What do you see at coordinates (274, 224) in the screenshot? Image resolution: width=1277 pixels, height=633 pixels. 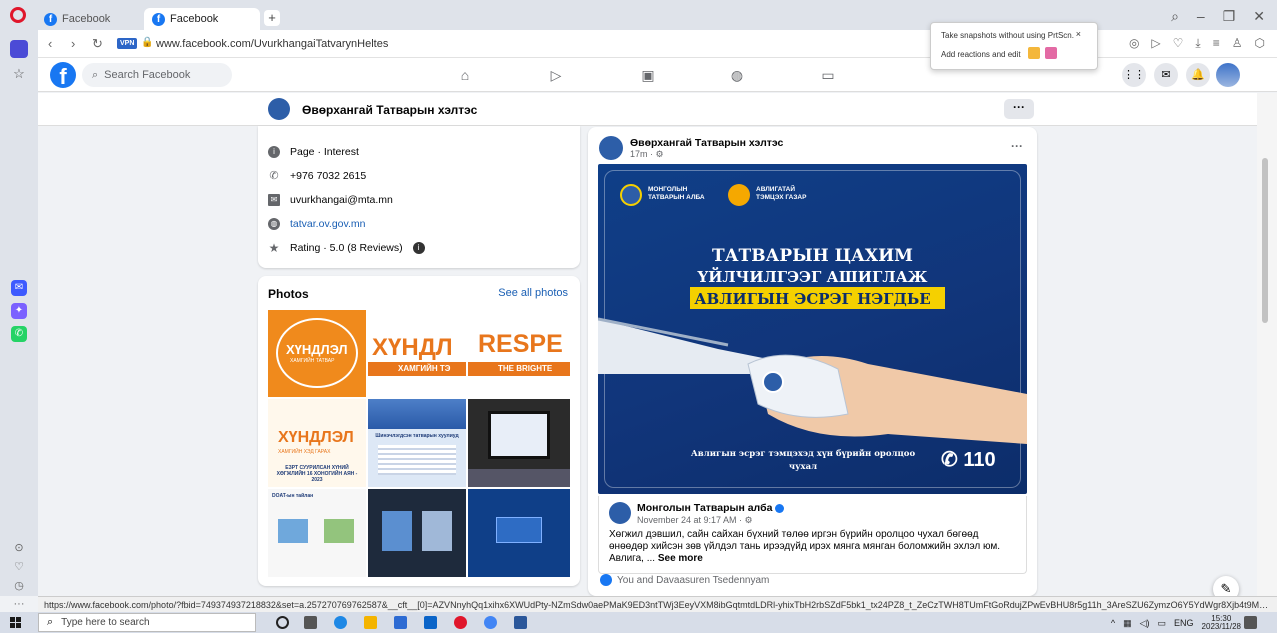 I see `globe-icon: ◍` at bounding box center [274, 224].